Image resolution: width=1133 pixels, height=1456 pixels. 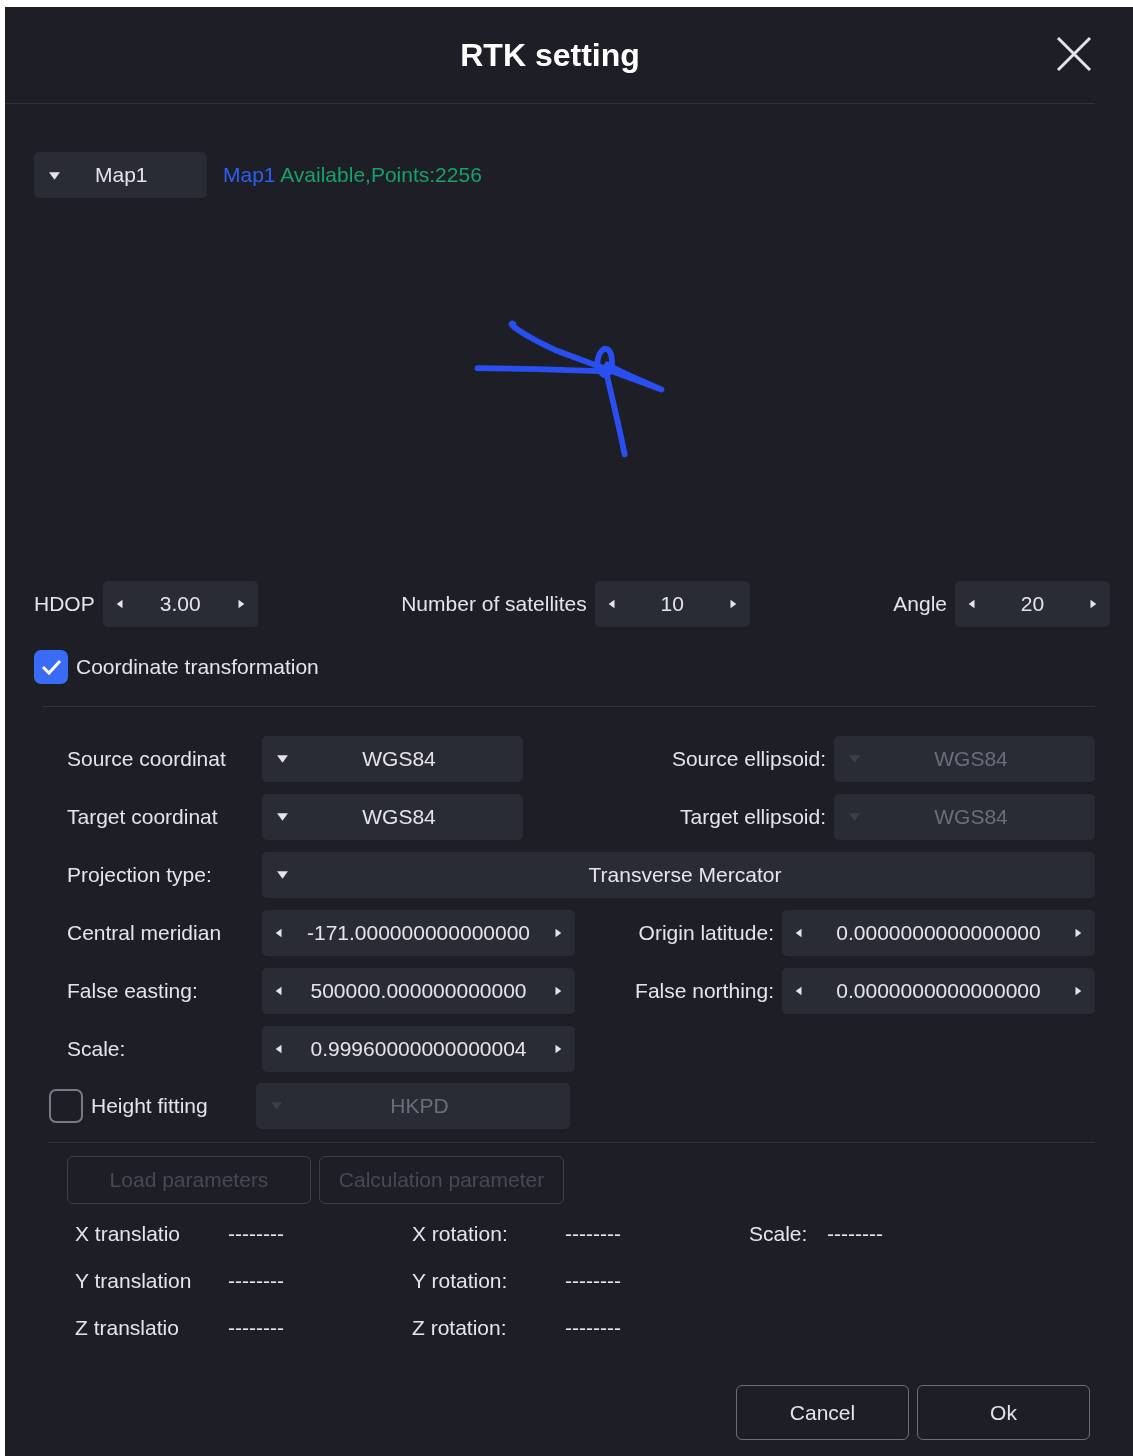 What do you see at coordinates (460, 1328) in the screenshot?
I see `result-label: Z rotation:` at bounding box center [460, 1328].